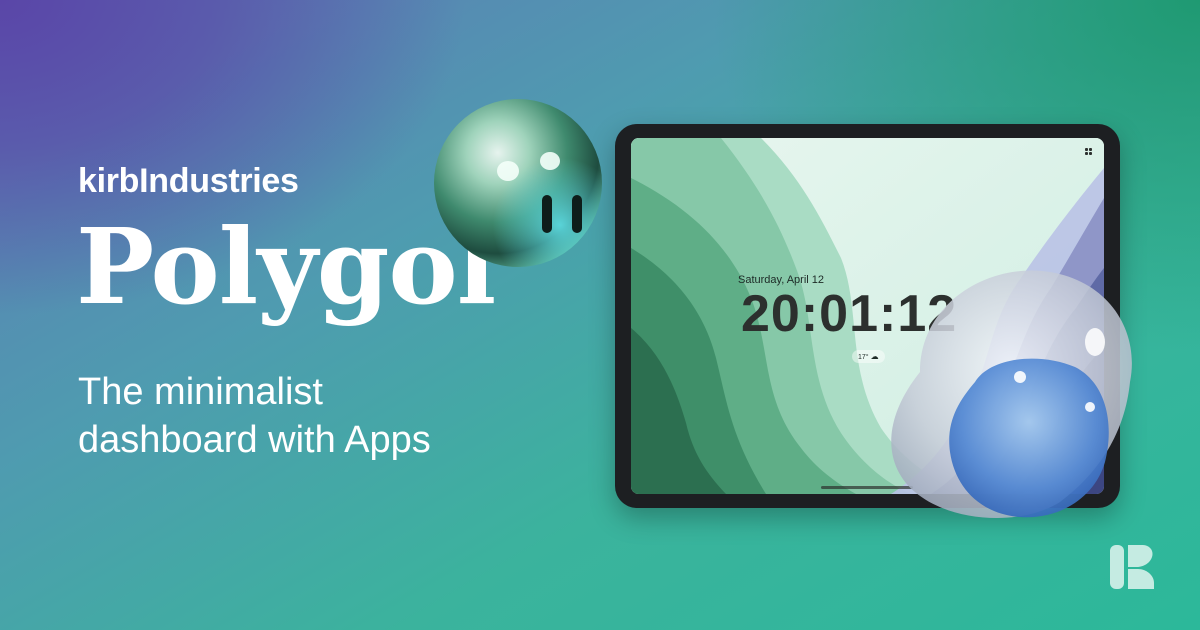  Describe the element at coordinates (188, 181) in the screenshot. I see `brand-name: kirbIndustries` at that location.